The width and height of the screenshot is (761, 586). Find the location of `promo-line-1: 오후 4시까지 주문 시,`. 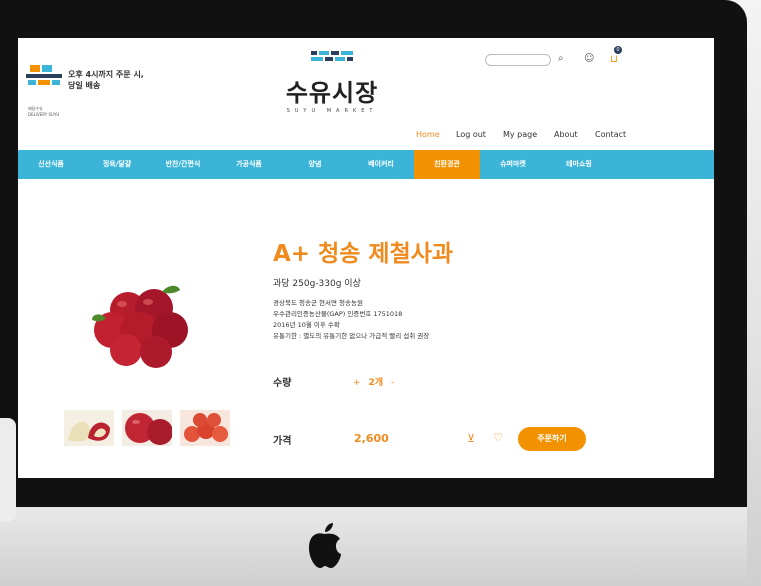

promo-line-1: 오후 4시까지 주문 시, is located at coordinates (106, 74).